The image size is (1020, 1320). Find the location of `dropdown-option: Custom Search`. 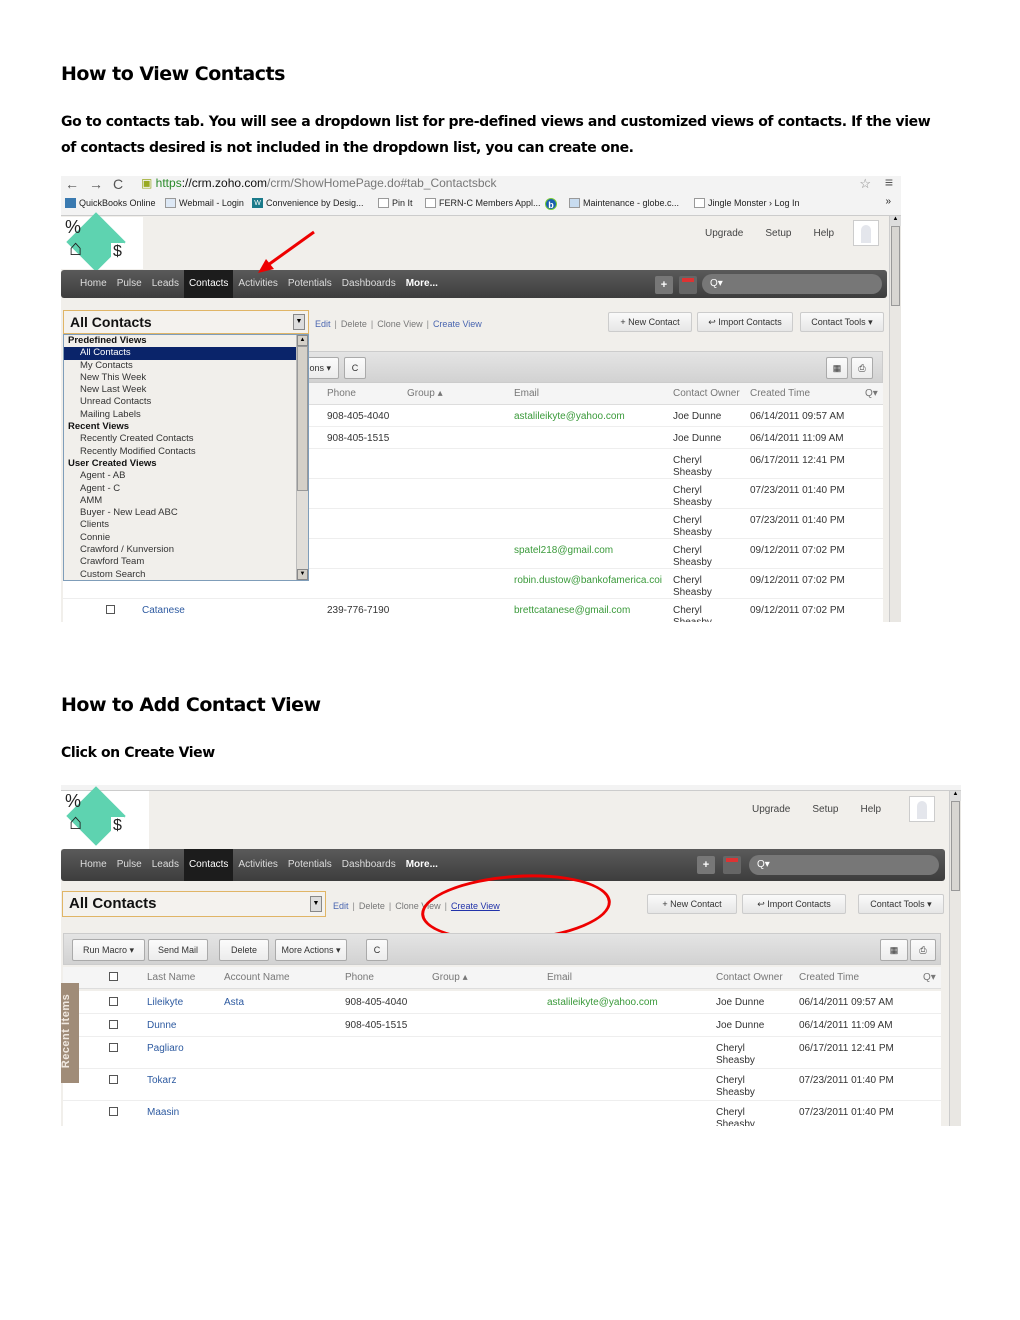

dropdown-option: Custom Search is located at coordinates (181, 575).